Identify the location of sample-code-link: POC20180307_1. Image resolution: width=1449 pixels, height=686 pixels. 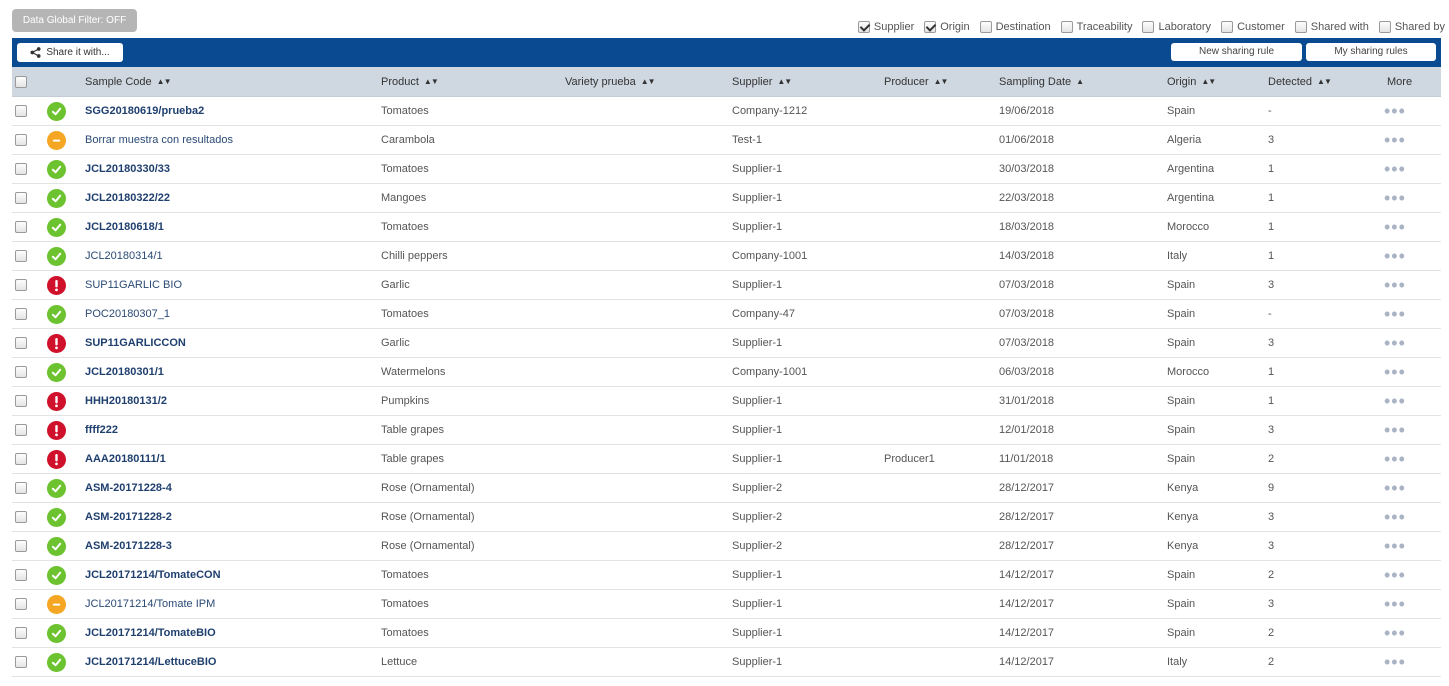
(127, 314).